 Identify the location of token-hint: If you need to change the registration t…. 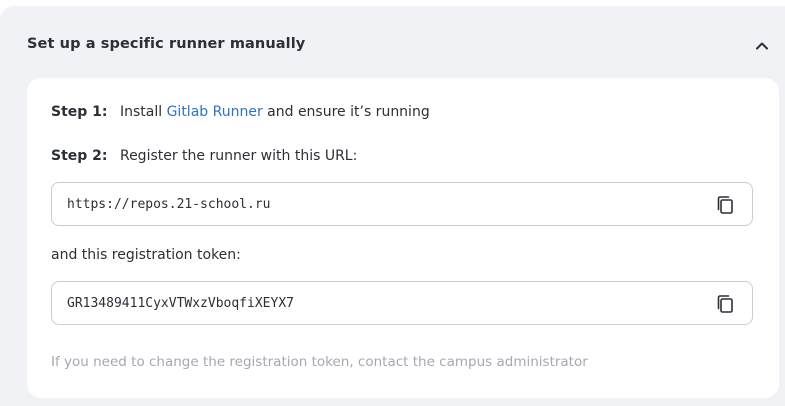
(319, 362).